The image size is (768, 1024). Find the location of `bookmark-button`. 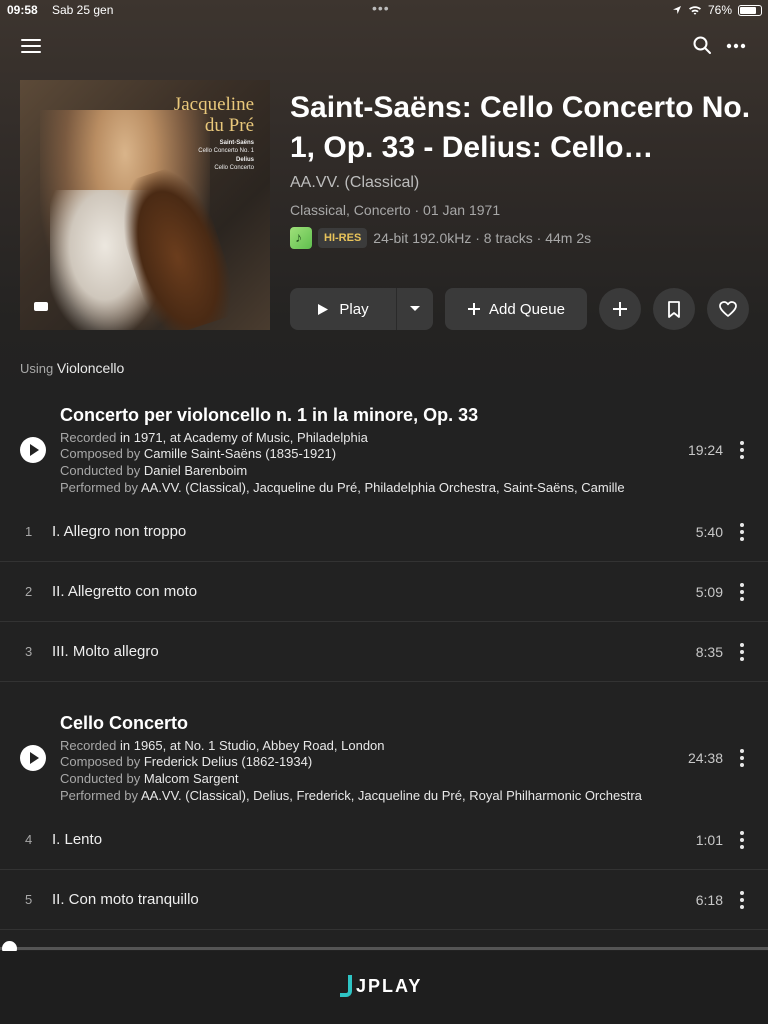

bookmark-button is located at coordinates (674, 309).